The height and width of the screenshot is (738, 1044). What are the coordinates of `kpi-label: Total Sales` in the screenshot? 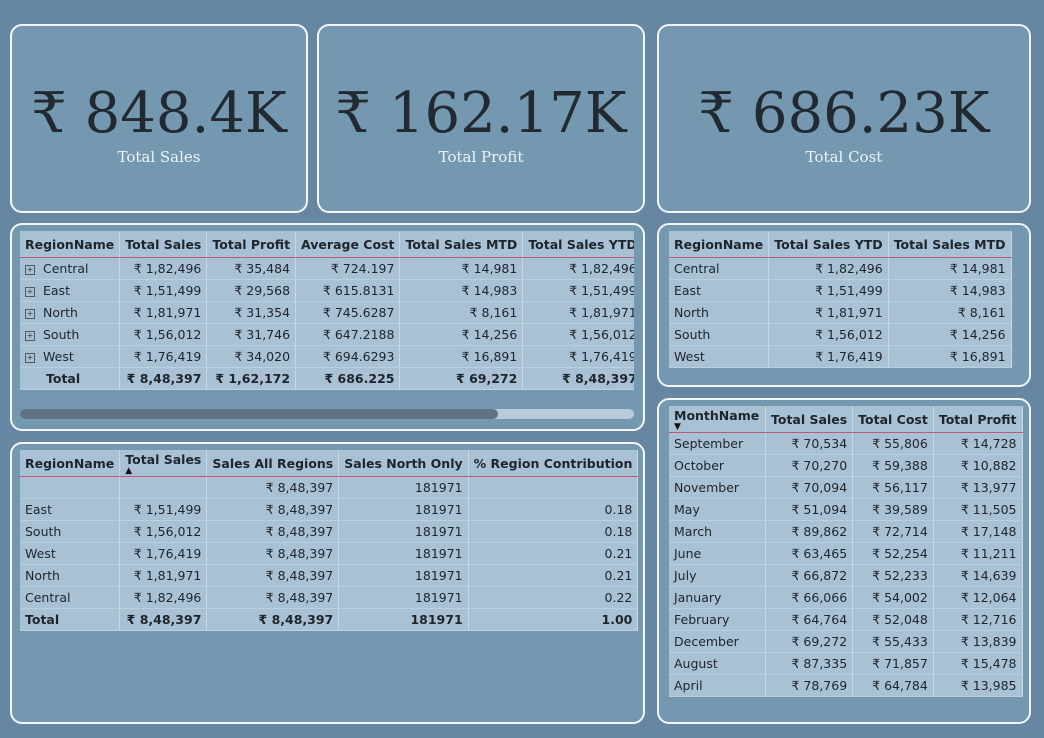 It's located at (159, 157).